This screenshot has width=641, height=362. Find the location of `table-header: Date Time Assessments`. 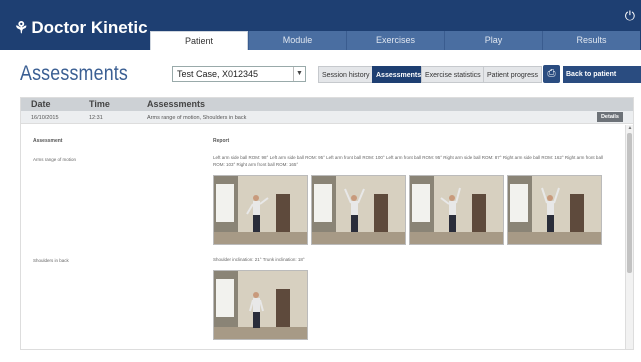

table-header: Date Time Assessments is located at coordinates (327, 104).